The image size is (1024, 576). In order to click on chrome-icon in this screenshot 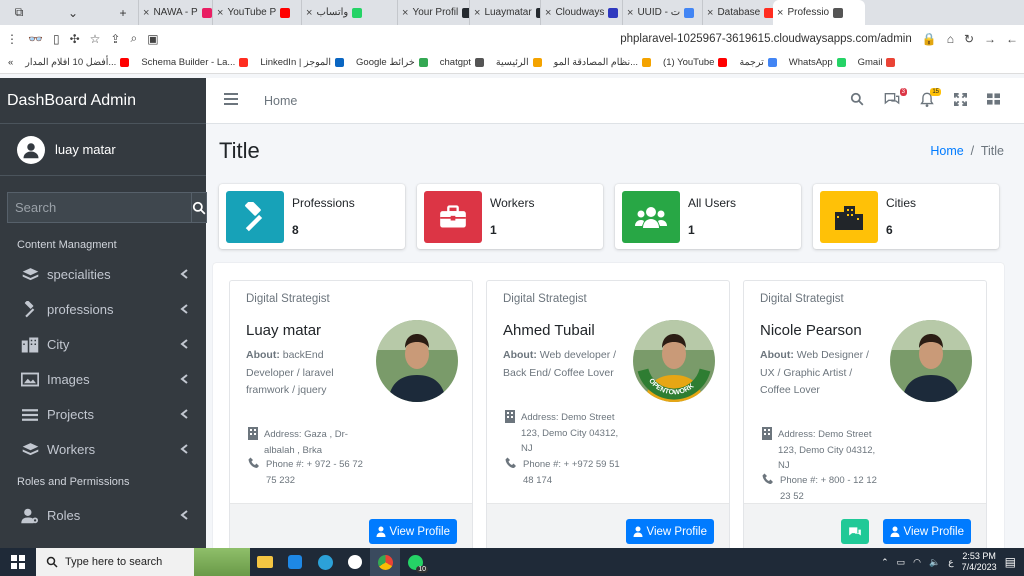, I will do `click(385, 562)`.